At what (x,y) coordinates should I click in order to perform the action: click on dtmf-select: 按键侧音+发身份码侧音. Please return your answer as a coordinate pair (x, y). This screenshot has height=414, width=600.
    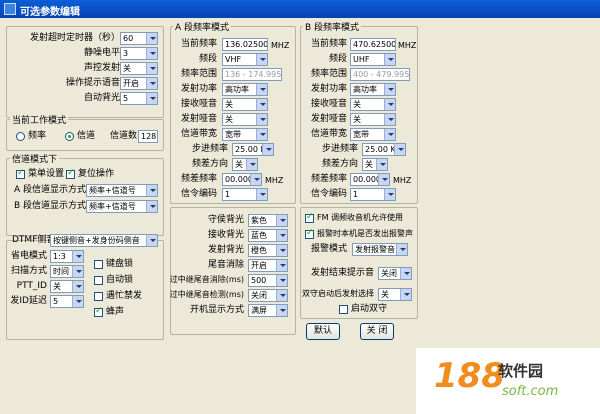
    Looking at the image, I should click on (104, 240).